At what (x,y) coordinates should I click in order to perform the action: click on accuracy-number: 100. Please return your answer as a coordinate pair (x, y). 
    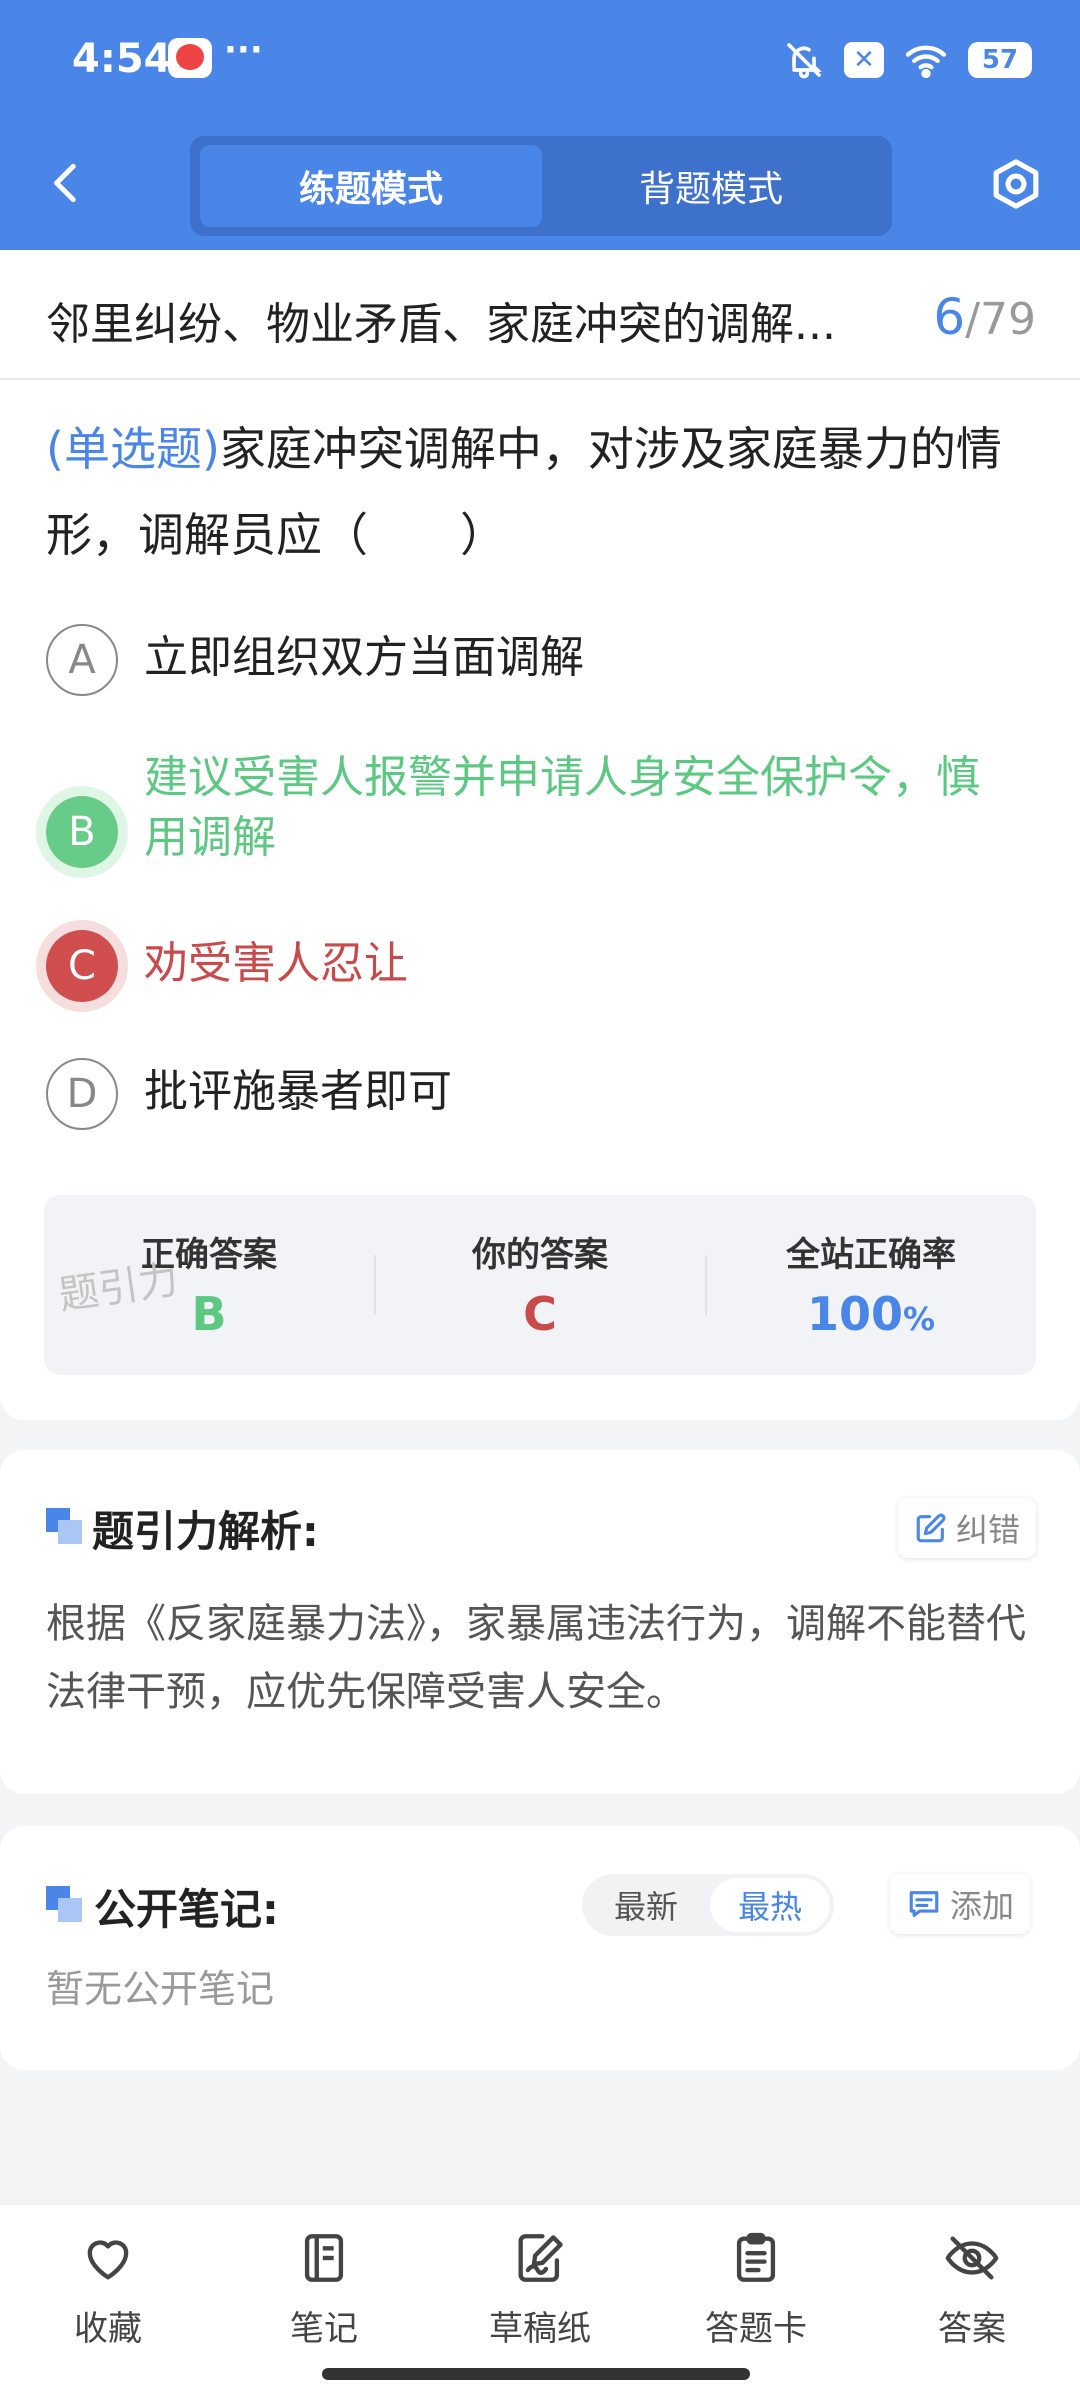
    Looking at the image, I should click on (854, 1314).